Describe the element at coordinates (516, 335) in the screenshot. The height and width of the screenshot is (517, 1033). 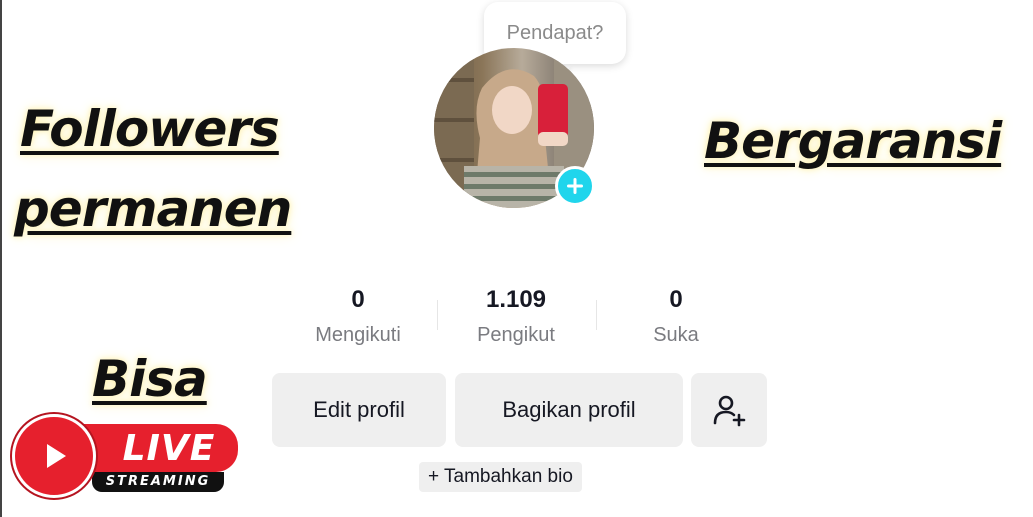
I see `stat-followers-label: Pengikut` at that location.